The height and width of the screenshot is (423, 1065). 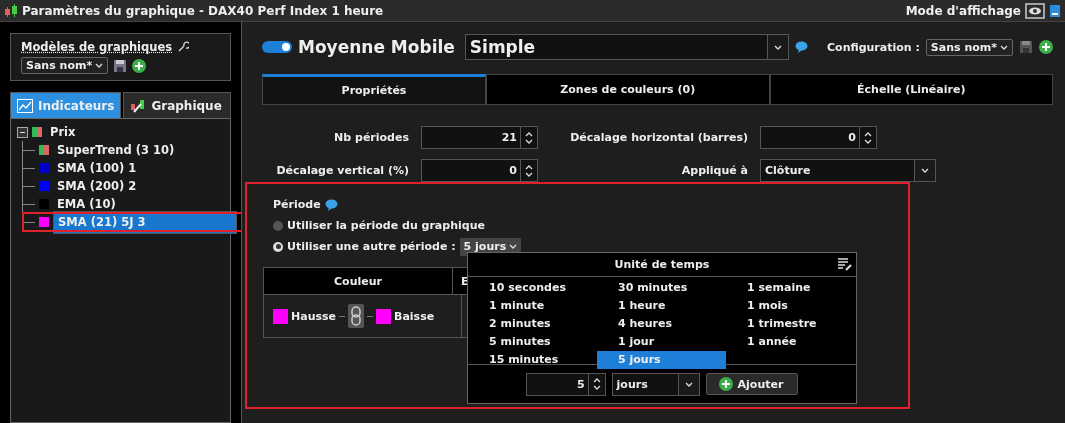 What do you see at coordinates (479, 137) in the screenshot?
I see `number-field: 21` at bounding box center [479, 137].